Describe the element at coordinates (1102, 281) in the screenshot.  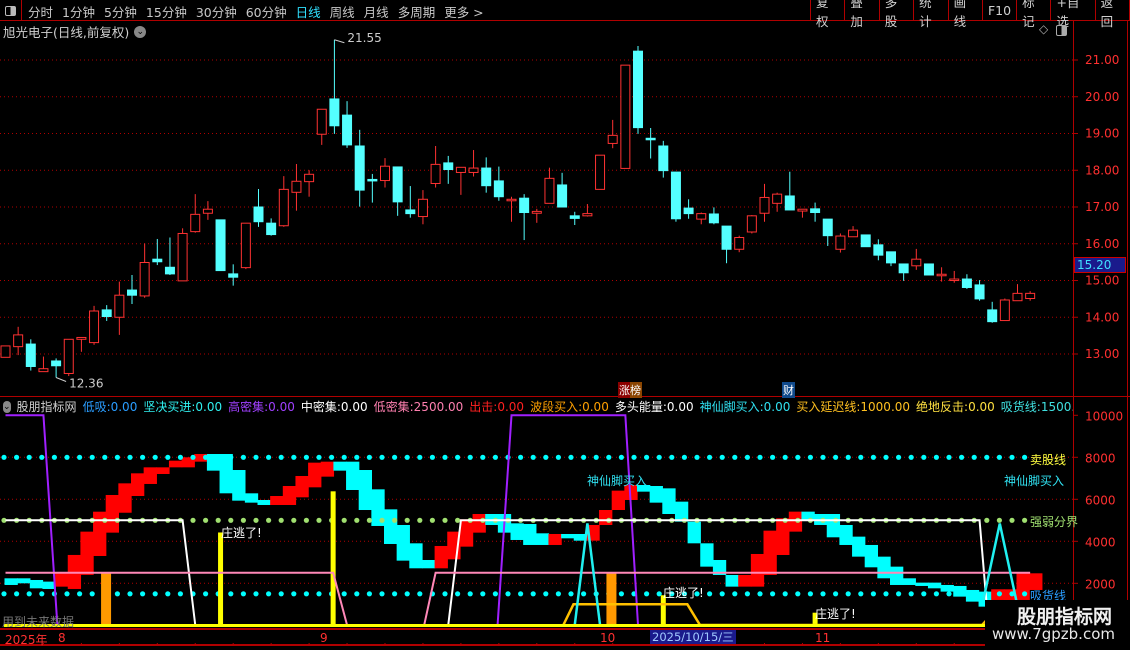
I see `price-tick-label: 15.00` at that location.